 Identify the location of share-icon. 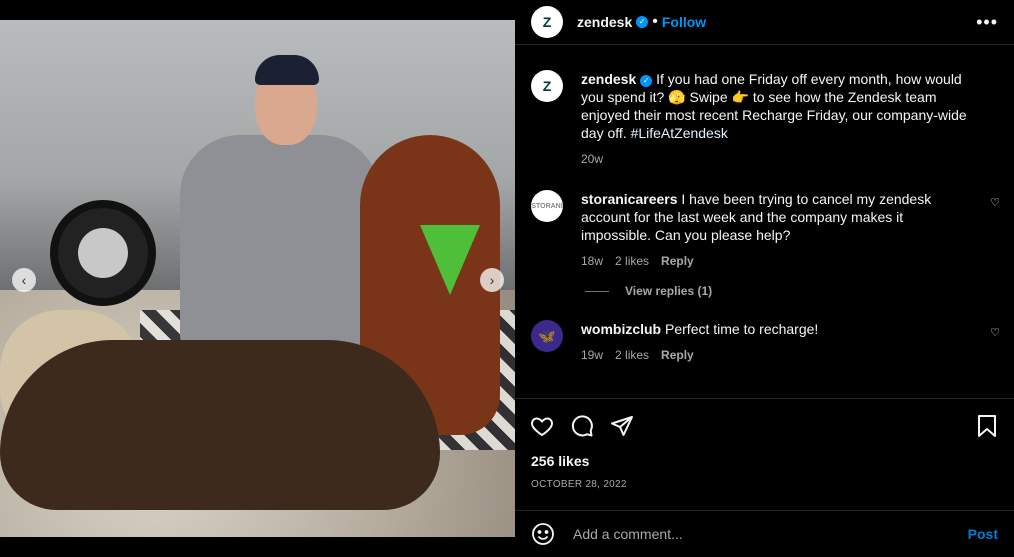
(622, 426).